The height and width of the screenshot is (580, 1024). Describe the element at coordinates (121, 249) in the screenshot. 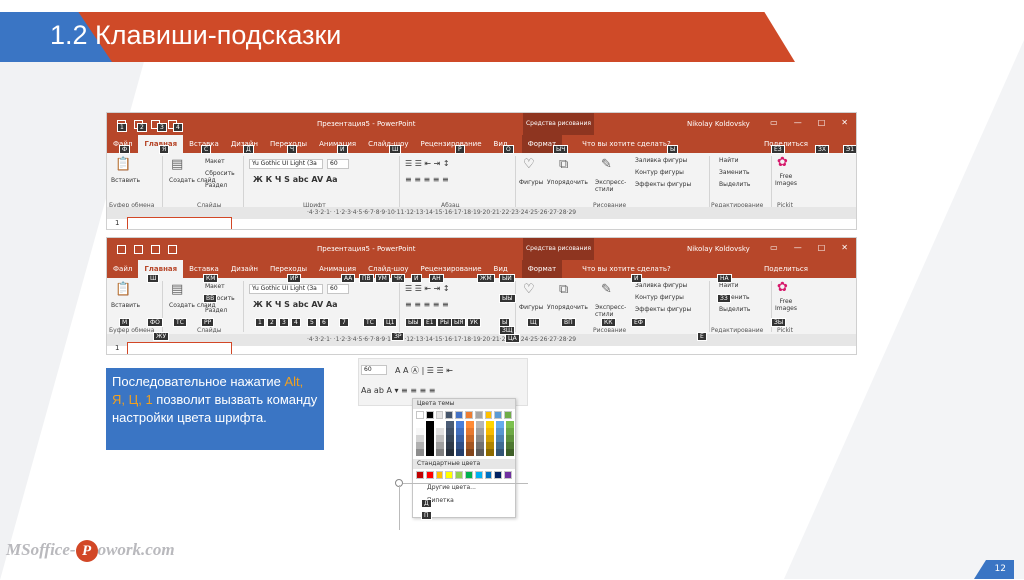

I see `save-icon` at that location.